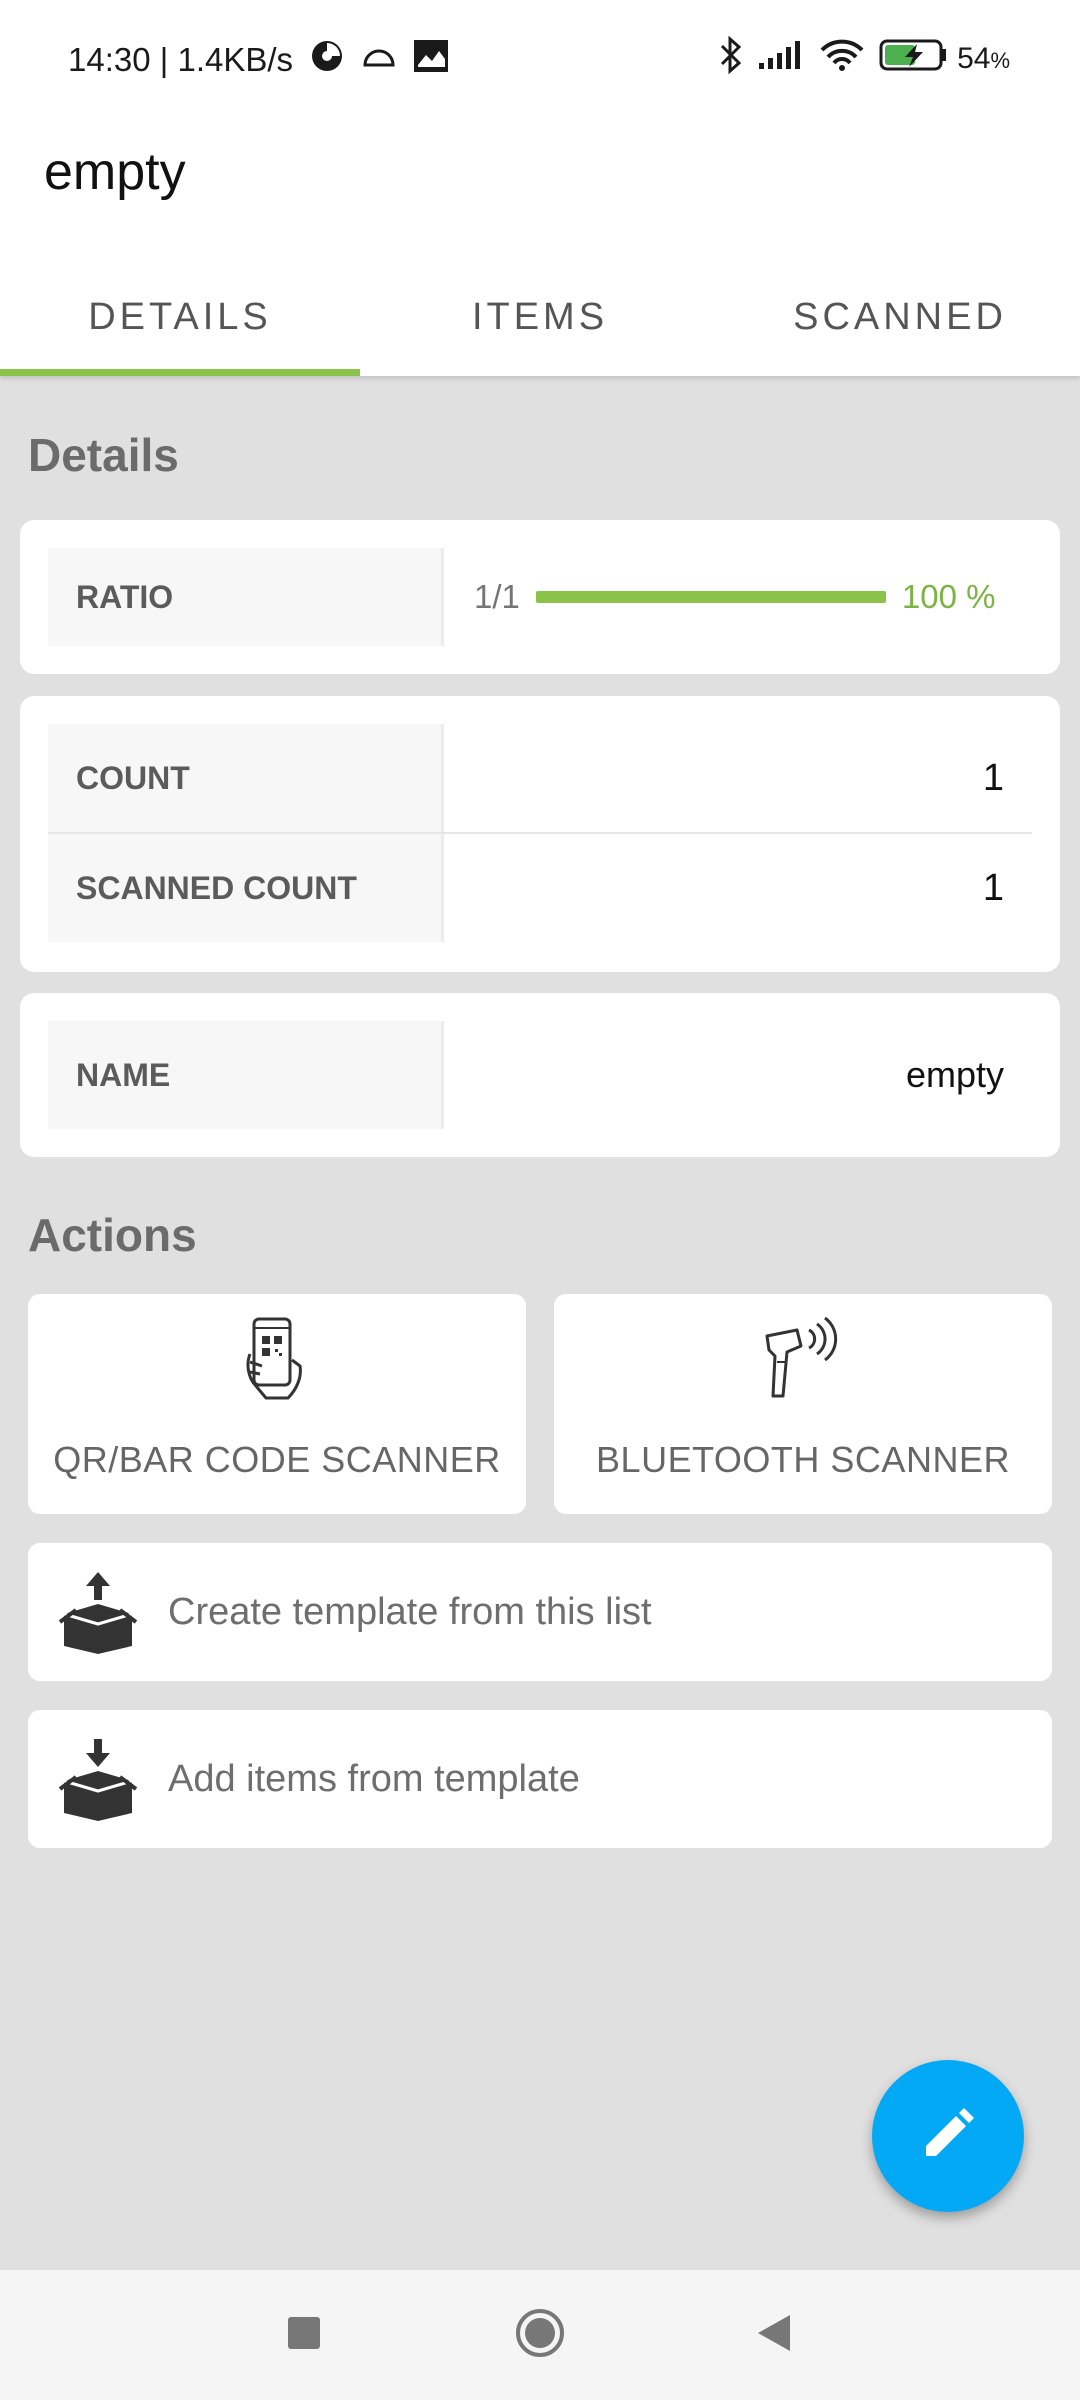 This screenshot has width=1080, height=2400. I want to click on create-template-button: Create template from this list, so click(540, 1612).